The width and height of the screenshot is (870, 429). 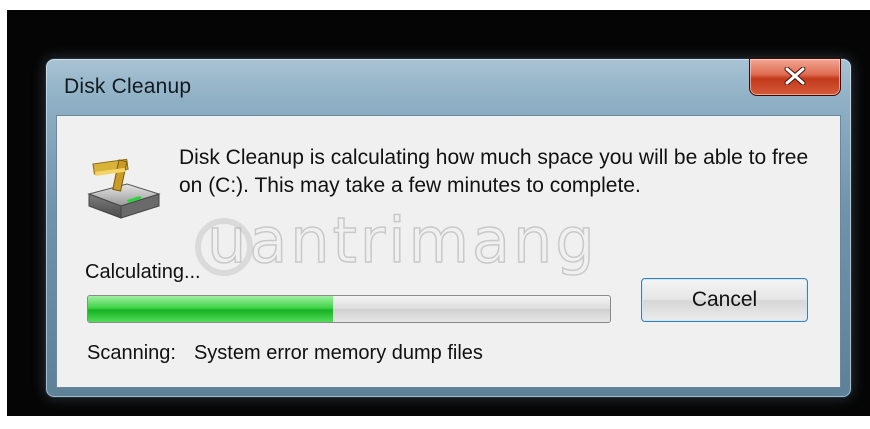 I want to click on scan-item: System error memory dump files, so click(x=338, y=353).